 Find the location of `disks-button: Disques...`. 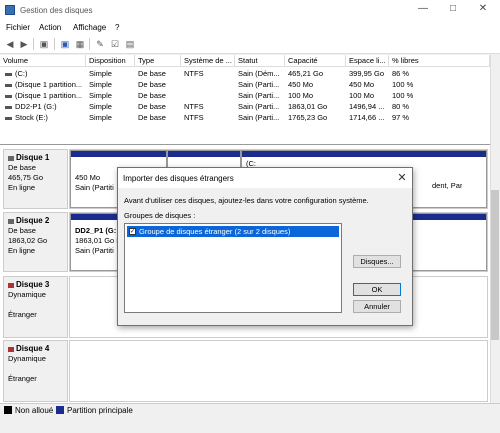

disks-button: Disques... is located at coordinates (377, 261).